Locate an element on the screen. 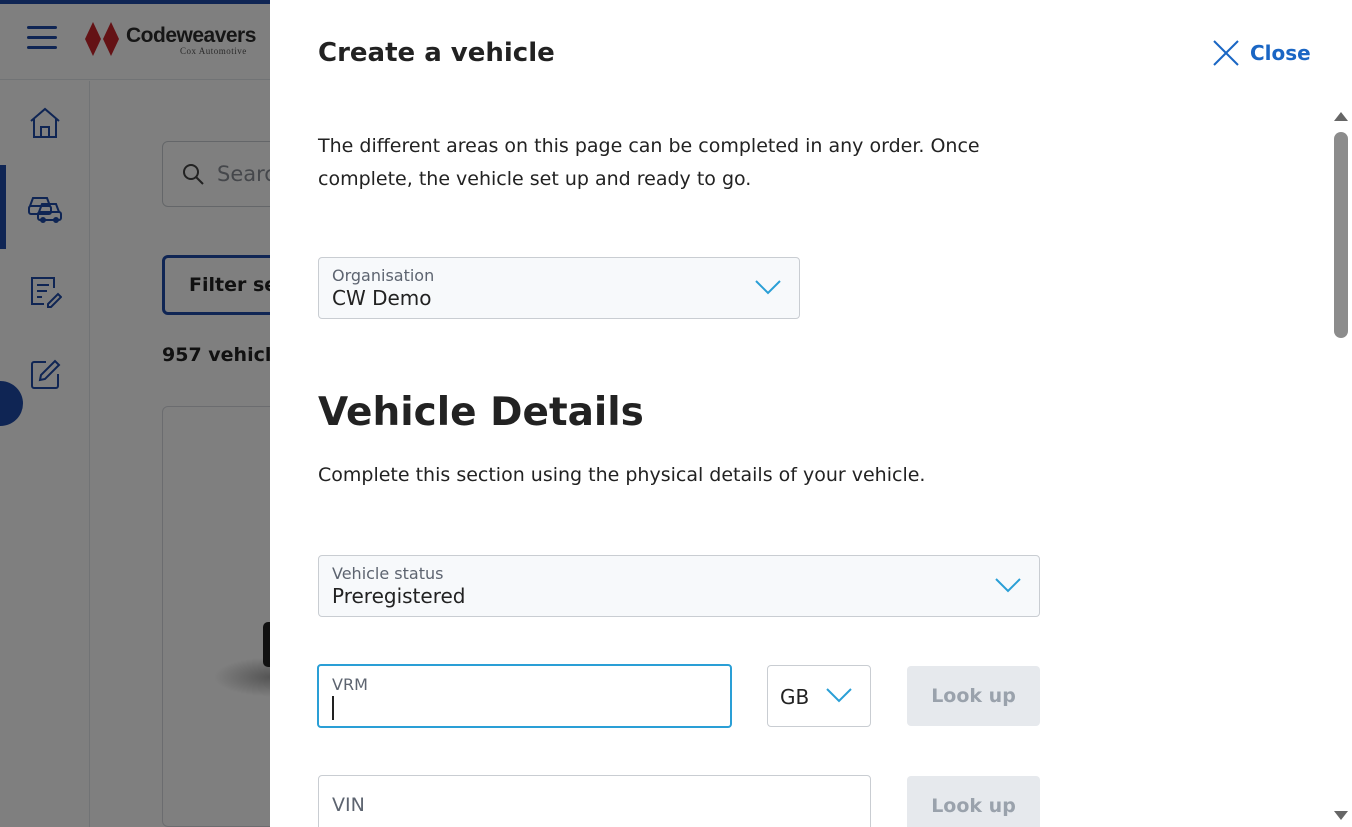  close-icon is located at coordinates (1226, 53).